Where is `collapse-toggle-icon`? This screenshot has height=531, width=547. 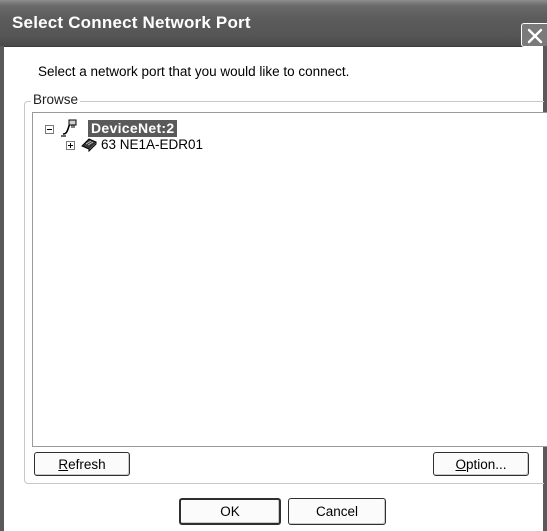
collapse-toggle-icon is located at coordinates (49, 129).